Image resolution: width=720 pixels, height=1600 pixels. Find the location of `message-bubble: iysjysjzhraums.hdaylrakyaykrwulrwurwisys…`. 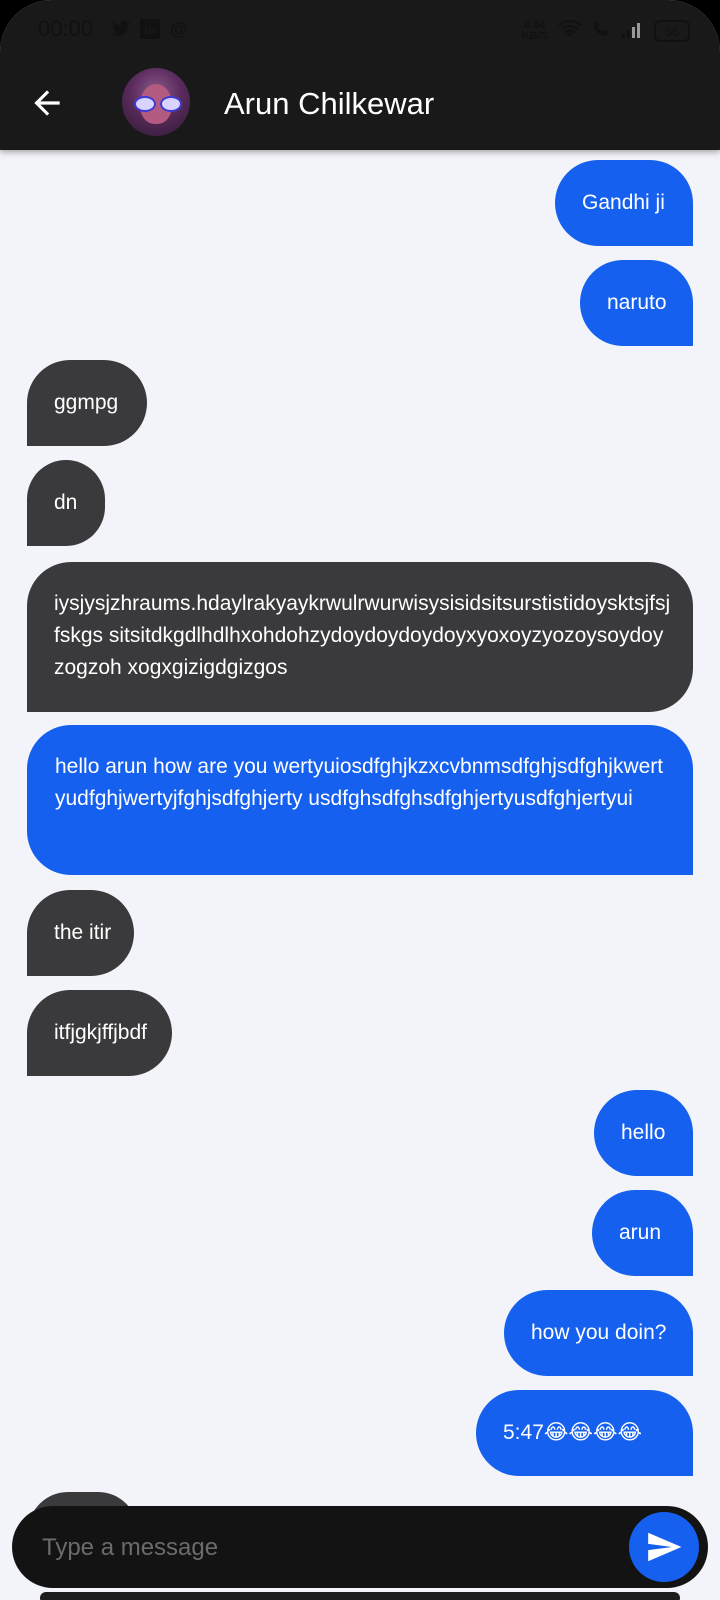

message-bubble: iysjysjzhraums.hdaylrakyaykrwulrwurwisys… is located at coordinates (360, 637).